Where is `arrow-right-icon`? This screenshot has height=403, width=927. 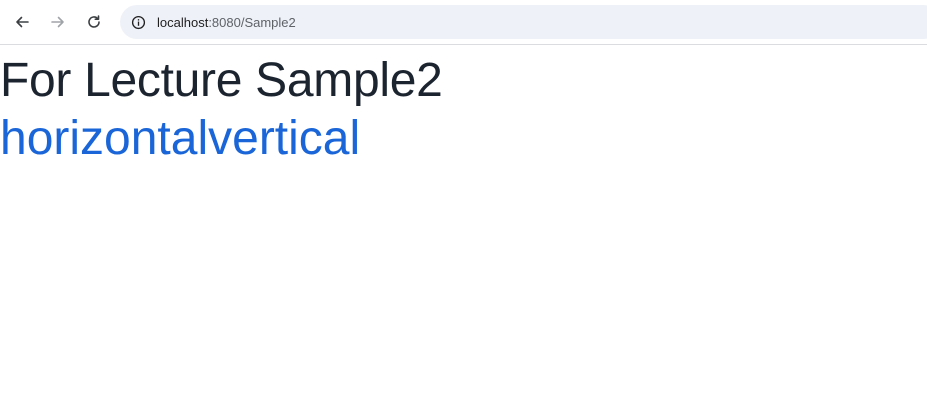 arrow-right-icon is located at coordinates (57, 22).